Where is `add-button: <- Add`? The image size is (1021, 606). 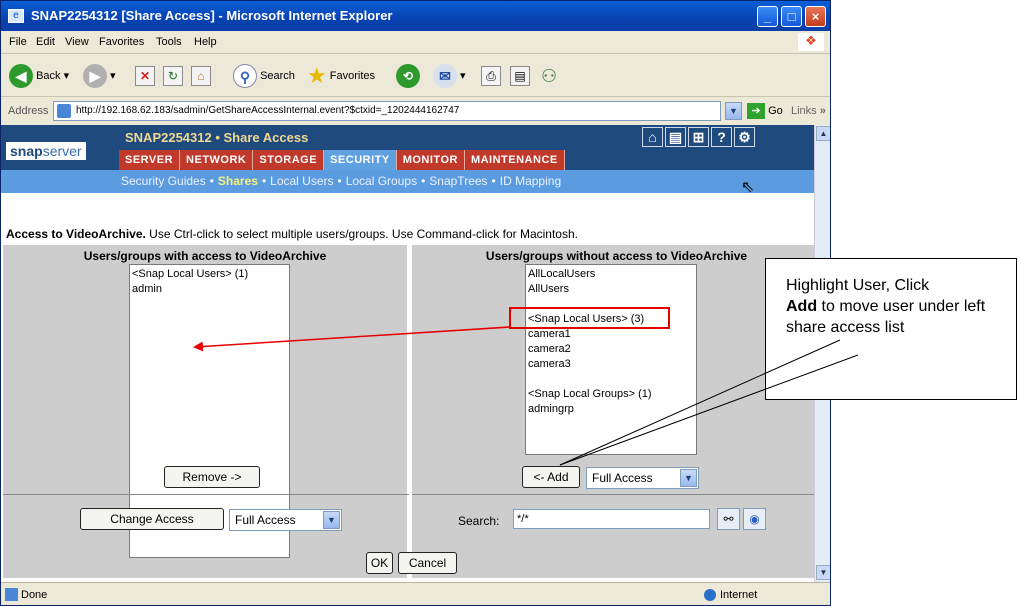
add-button: <- Add is located at coordinates (551, 477).